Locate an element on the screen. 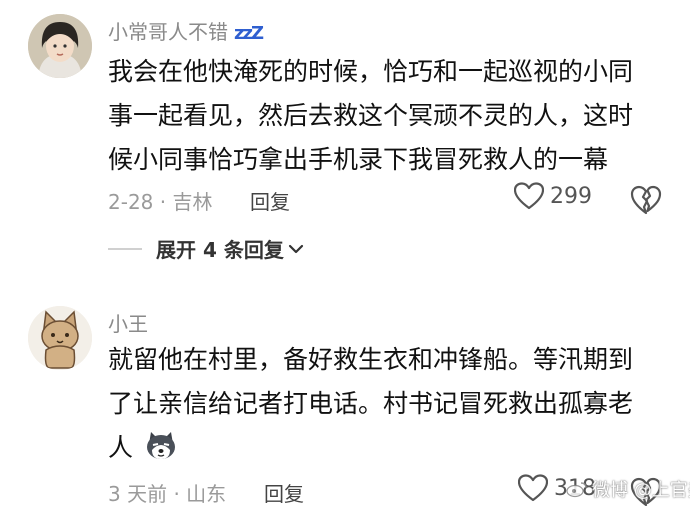  comment-line: 候小同事恰巧拿出手机录下我冒死救人的一幕 is located at coordinates (358, 159).